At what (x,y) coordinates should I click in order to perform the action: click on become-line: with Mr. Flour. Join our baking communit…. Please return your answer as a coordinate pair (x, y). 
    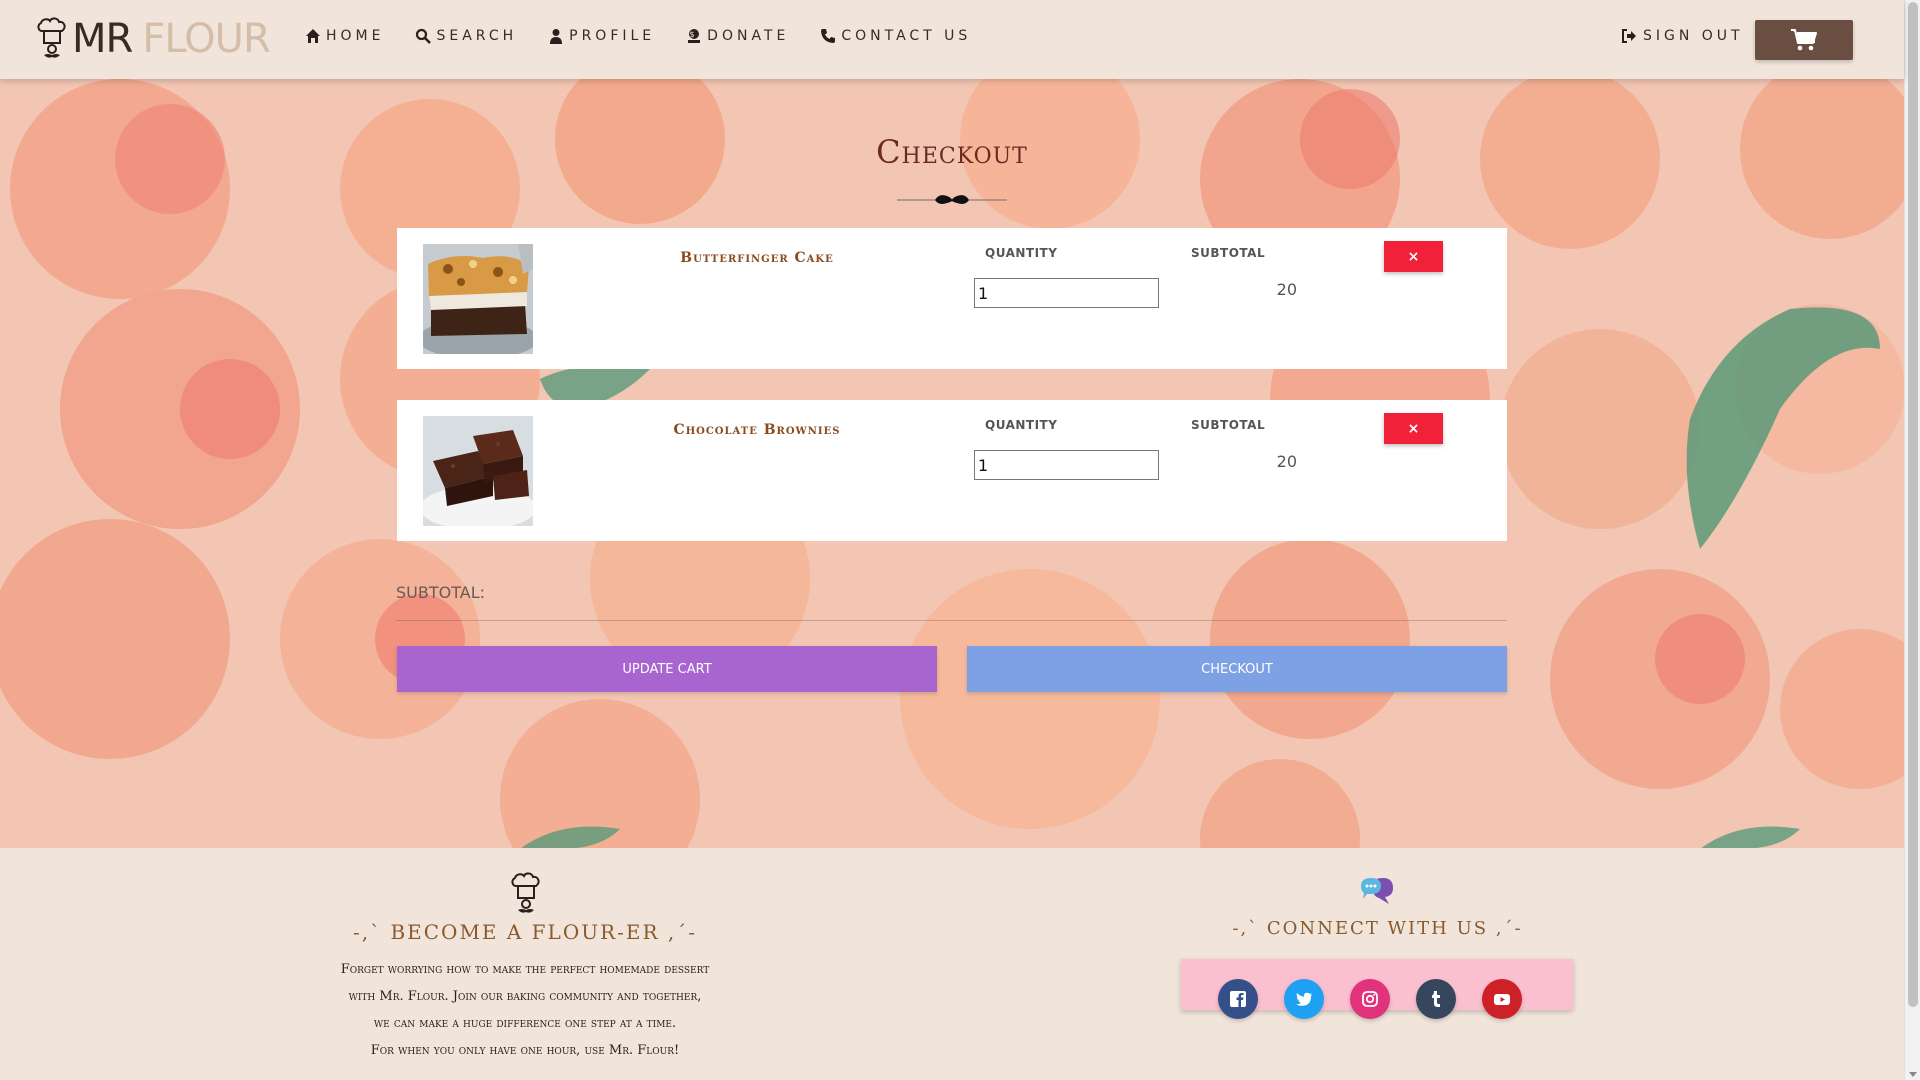
    Looking at the image, I should click on (525, 996).